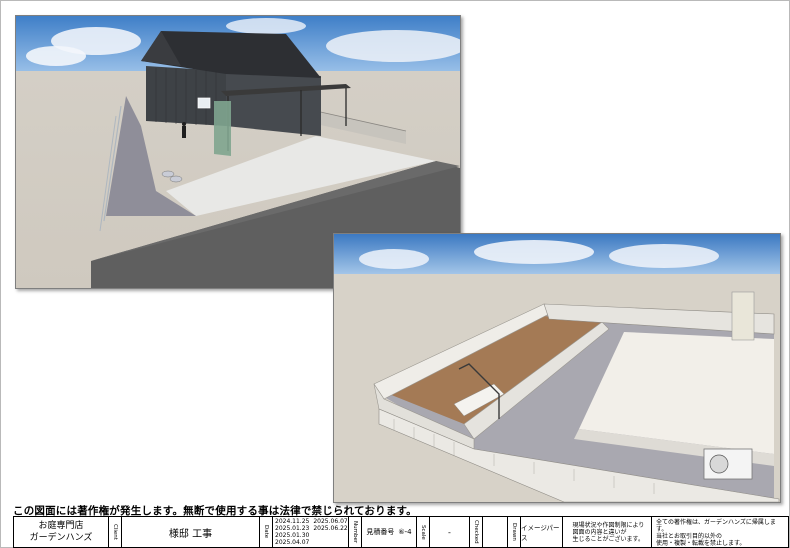 Image resolution: width=790 pixels, height=548 pixels. I want to click on date-label-cell: Date, so click(266, 532).